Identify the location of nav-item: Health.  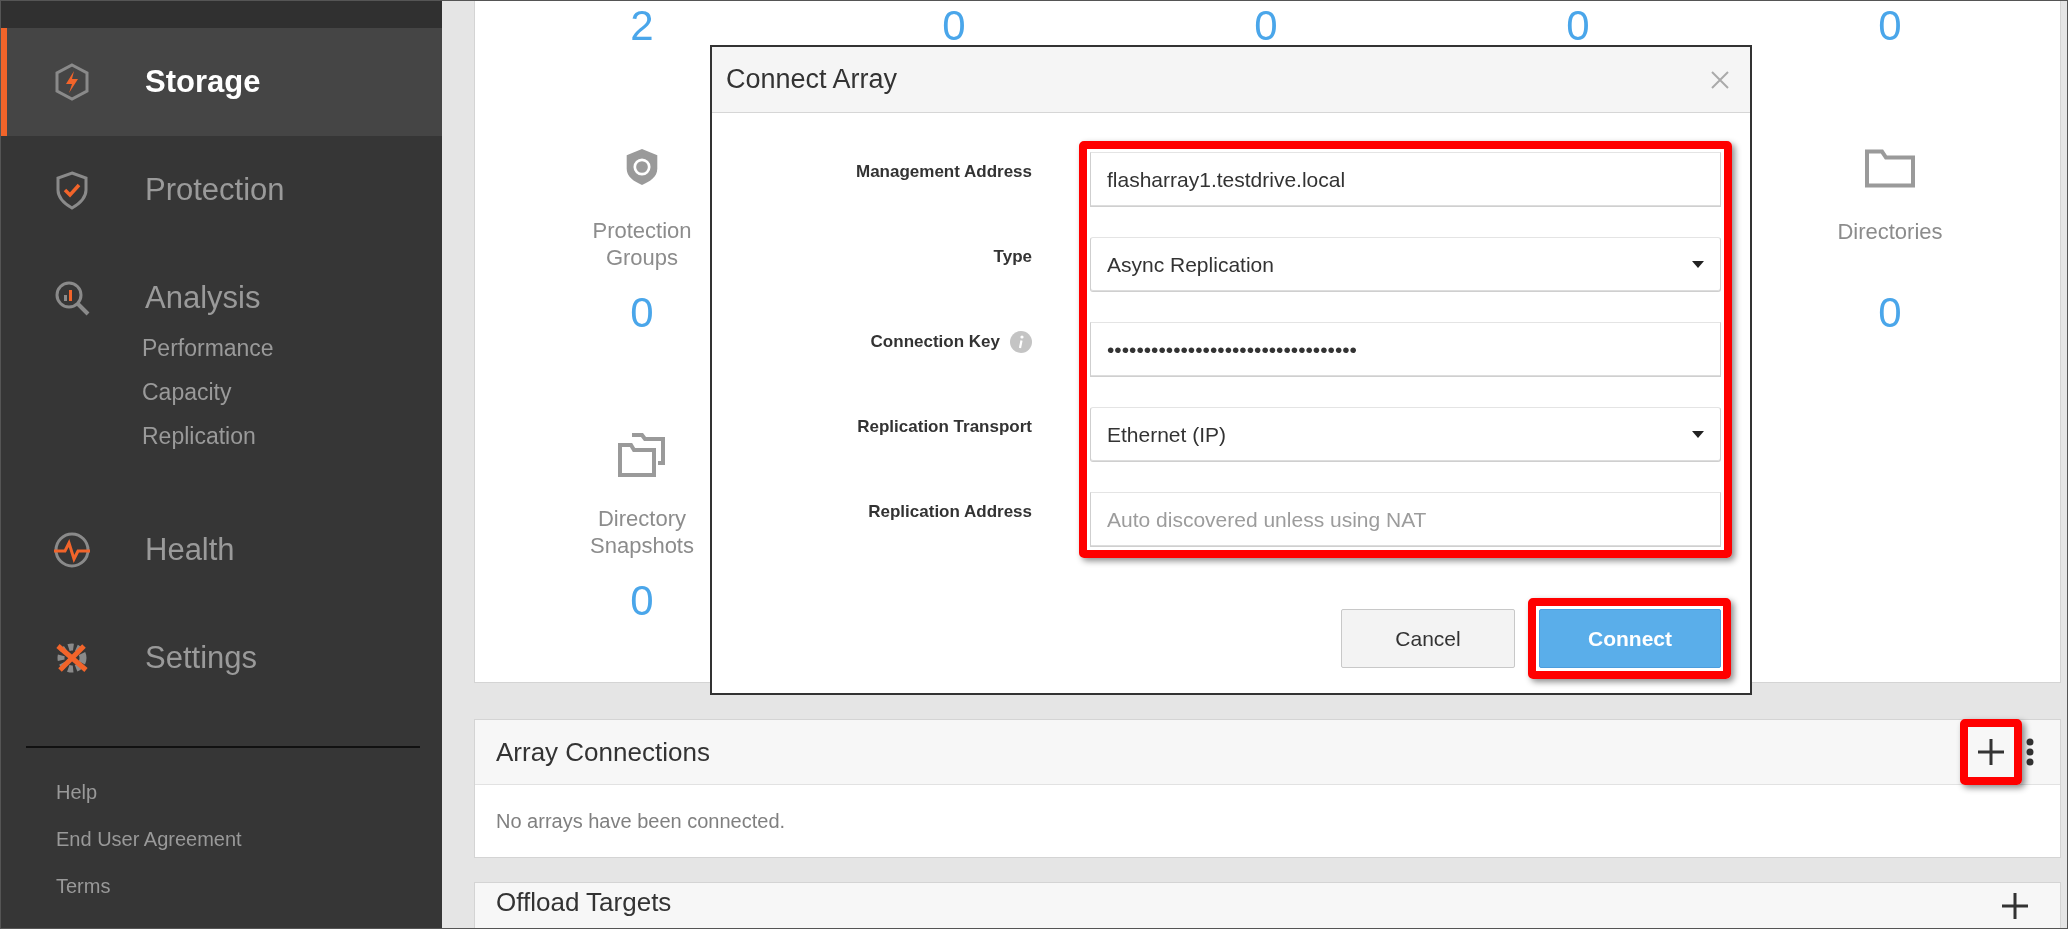
(221, 550).